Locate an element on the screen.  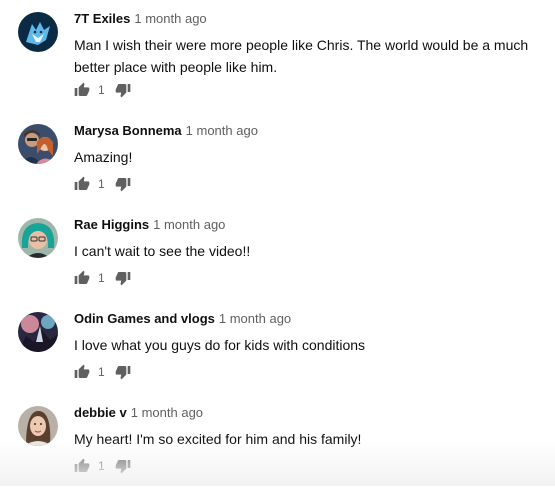
comment-header: Marysa Bonnema 1 month ago is located at coordinates (166, 131).